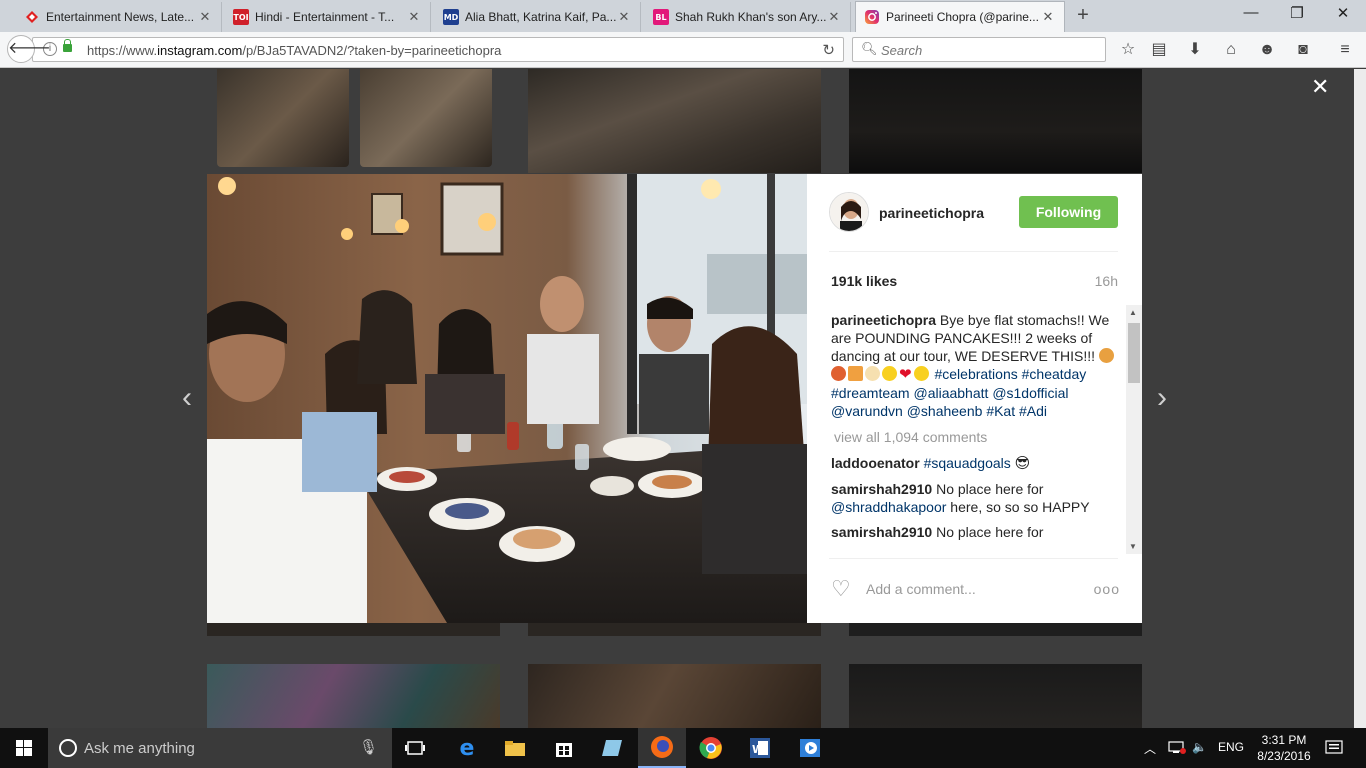 The image size is (1366, 768). What do you see at coordinates (1345, 50) in the screenshot?
I see `menu-icon: ≡` at bounding box center [1345, 50].